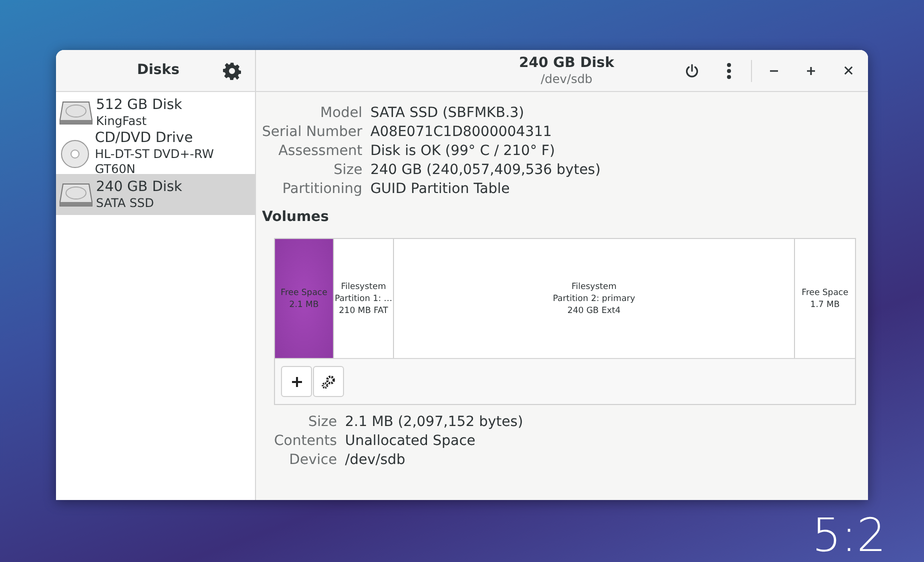  Describe the element at coordinates (463, 151) in the screenshot. I see `field-value: Disk is OK (99° C / 210° F)` at that location.